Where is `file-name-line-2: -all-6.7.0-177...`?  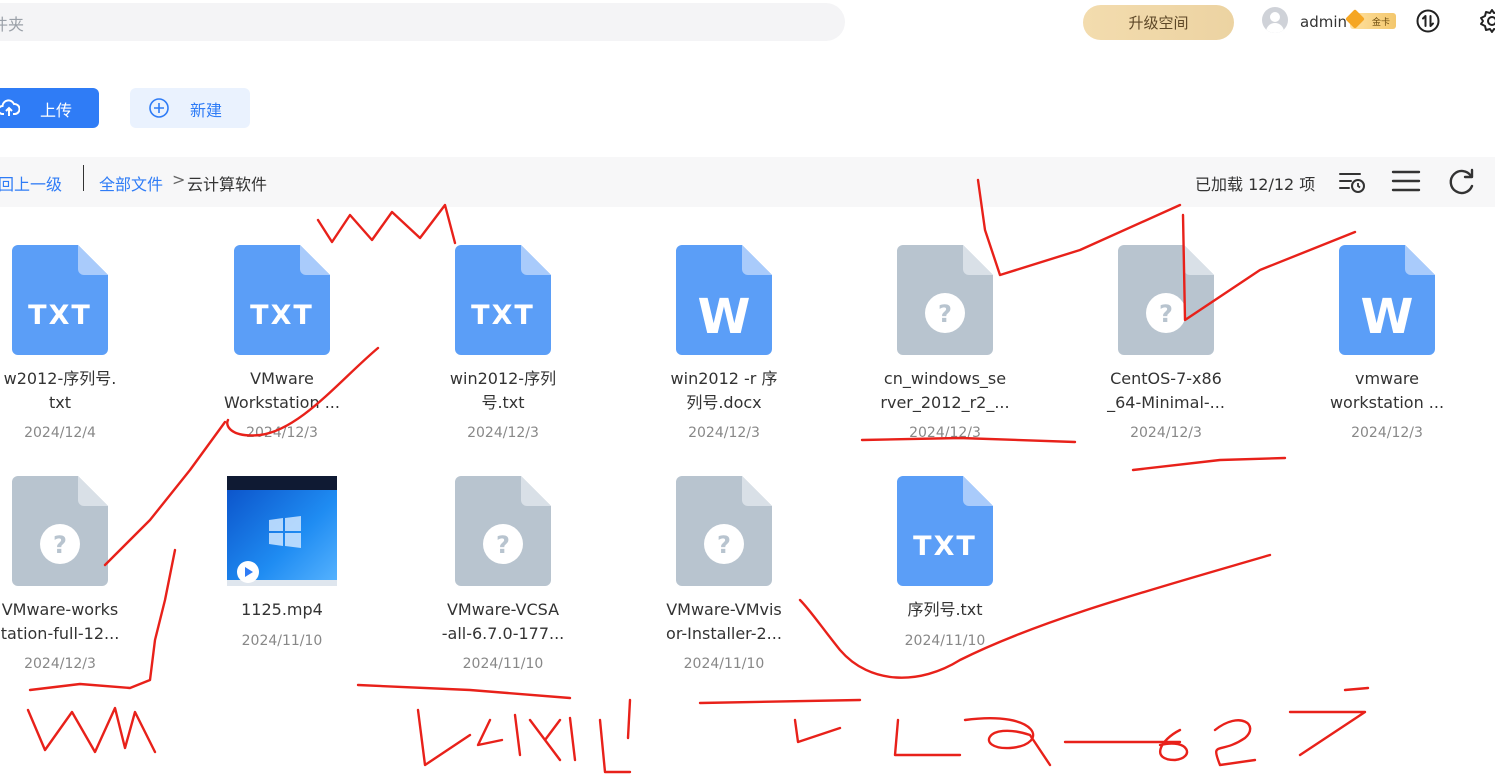 file-name-line-2: -all-6.7.0-177... is located at coordinates (503, 633).